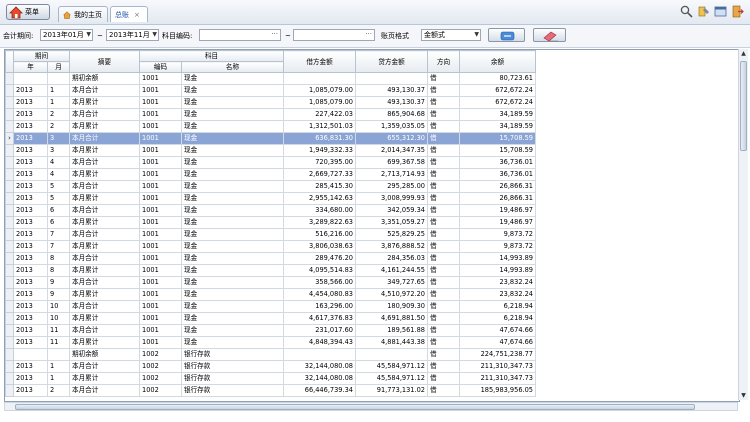 The image size is (750, 422). Describe the element at coordinates (319, 162) in the screenshot. I see `debit-cell: 720,395.00` at that location.